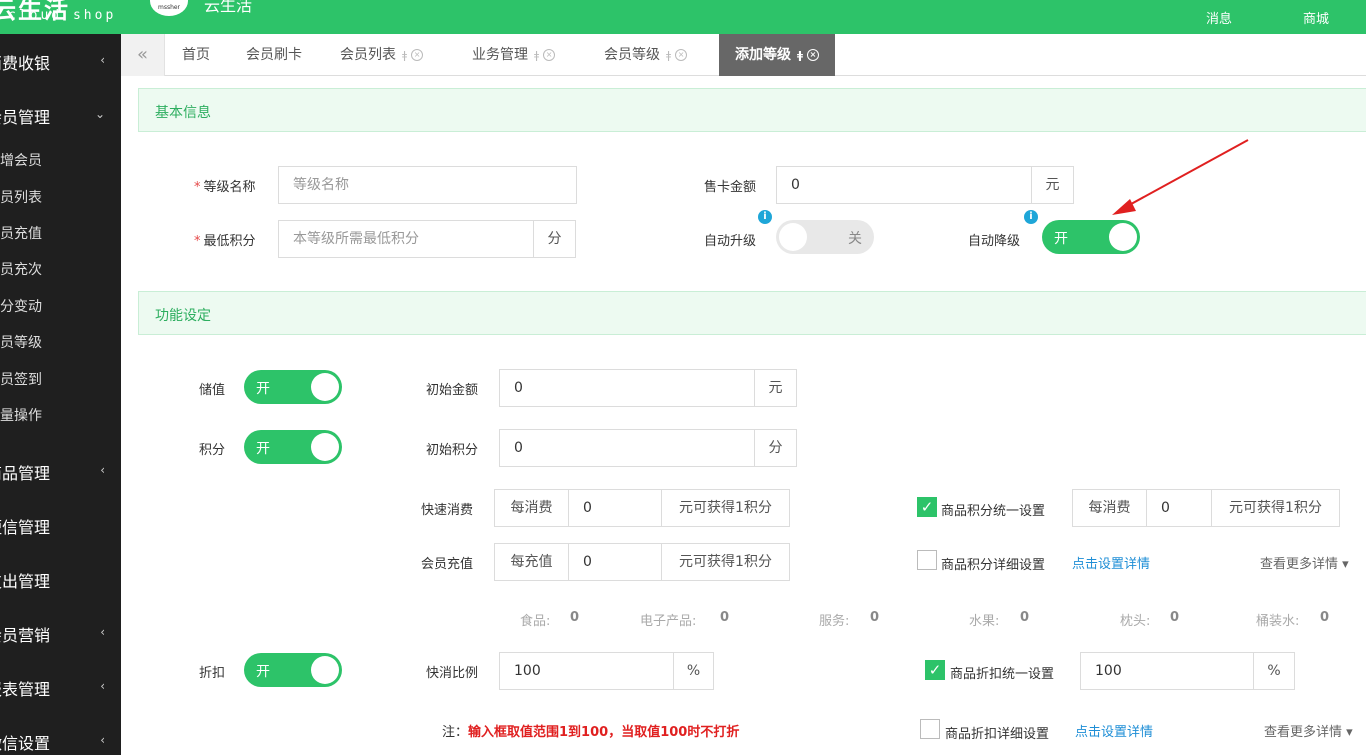 This screenshot has width=1366, height=755. What do you see at coordinates (575, 617) in the screenshot?
I see `category-value: 0` at bounding box center [575, 617].